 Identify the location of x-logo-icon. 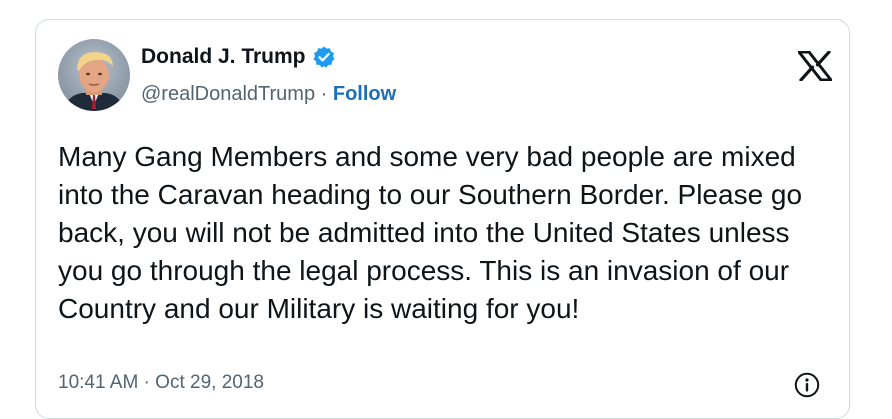
(815, 66).